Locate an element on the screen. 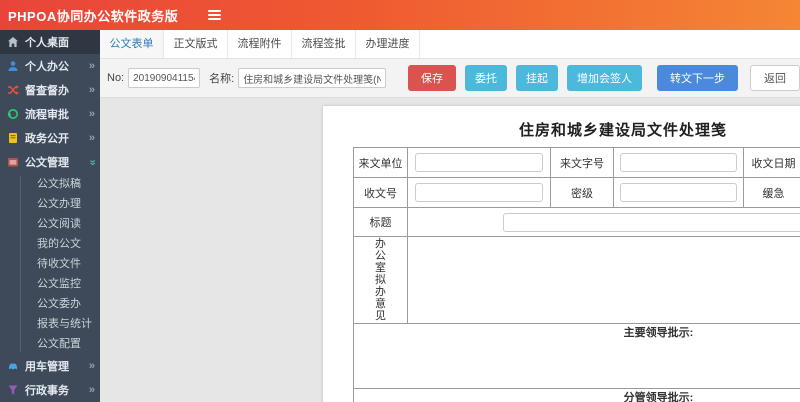  add-countersign-button: 增加会签人 is located at coordinates (604, 78).